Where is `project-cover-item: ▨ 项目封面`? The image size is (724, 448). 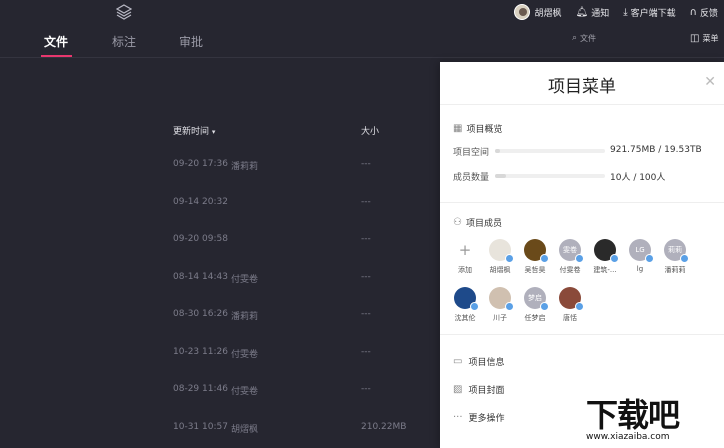 project-cover-item: ▨ 项目封面 is located at coordinates (478, 389).